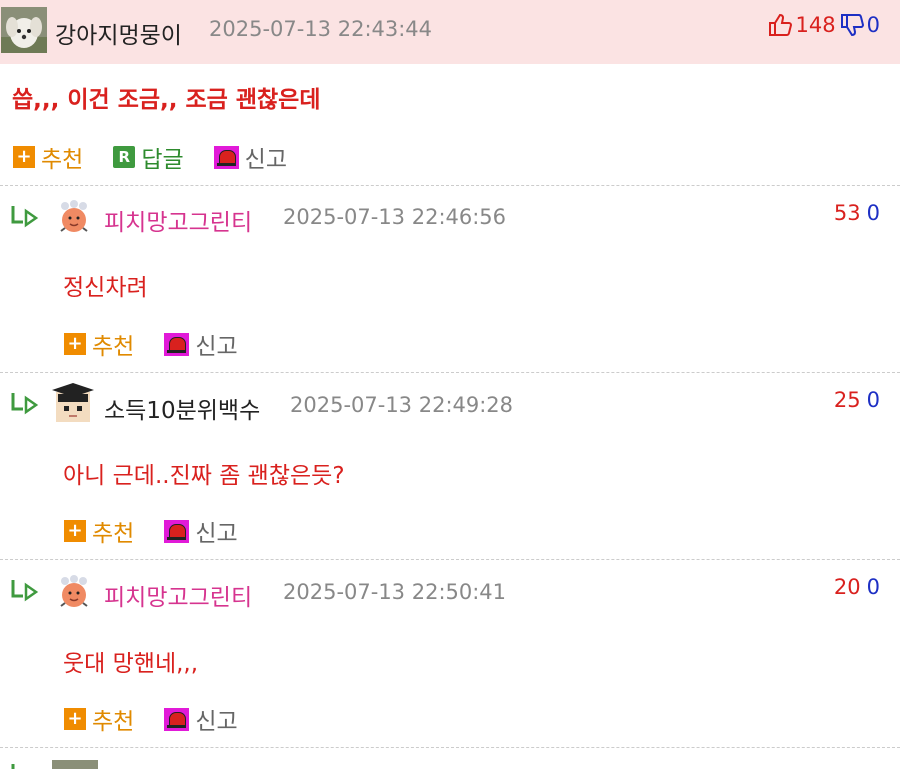 The height and width of the screenshot is (769, 900). Describe the element at coordinates (847, 587) in the screenshot. I see `reply-upvote-count: 20` at that location.